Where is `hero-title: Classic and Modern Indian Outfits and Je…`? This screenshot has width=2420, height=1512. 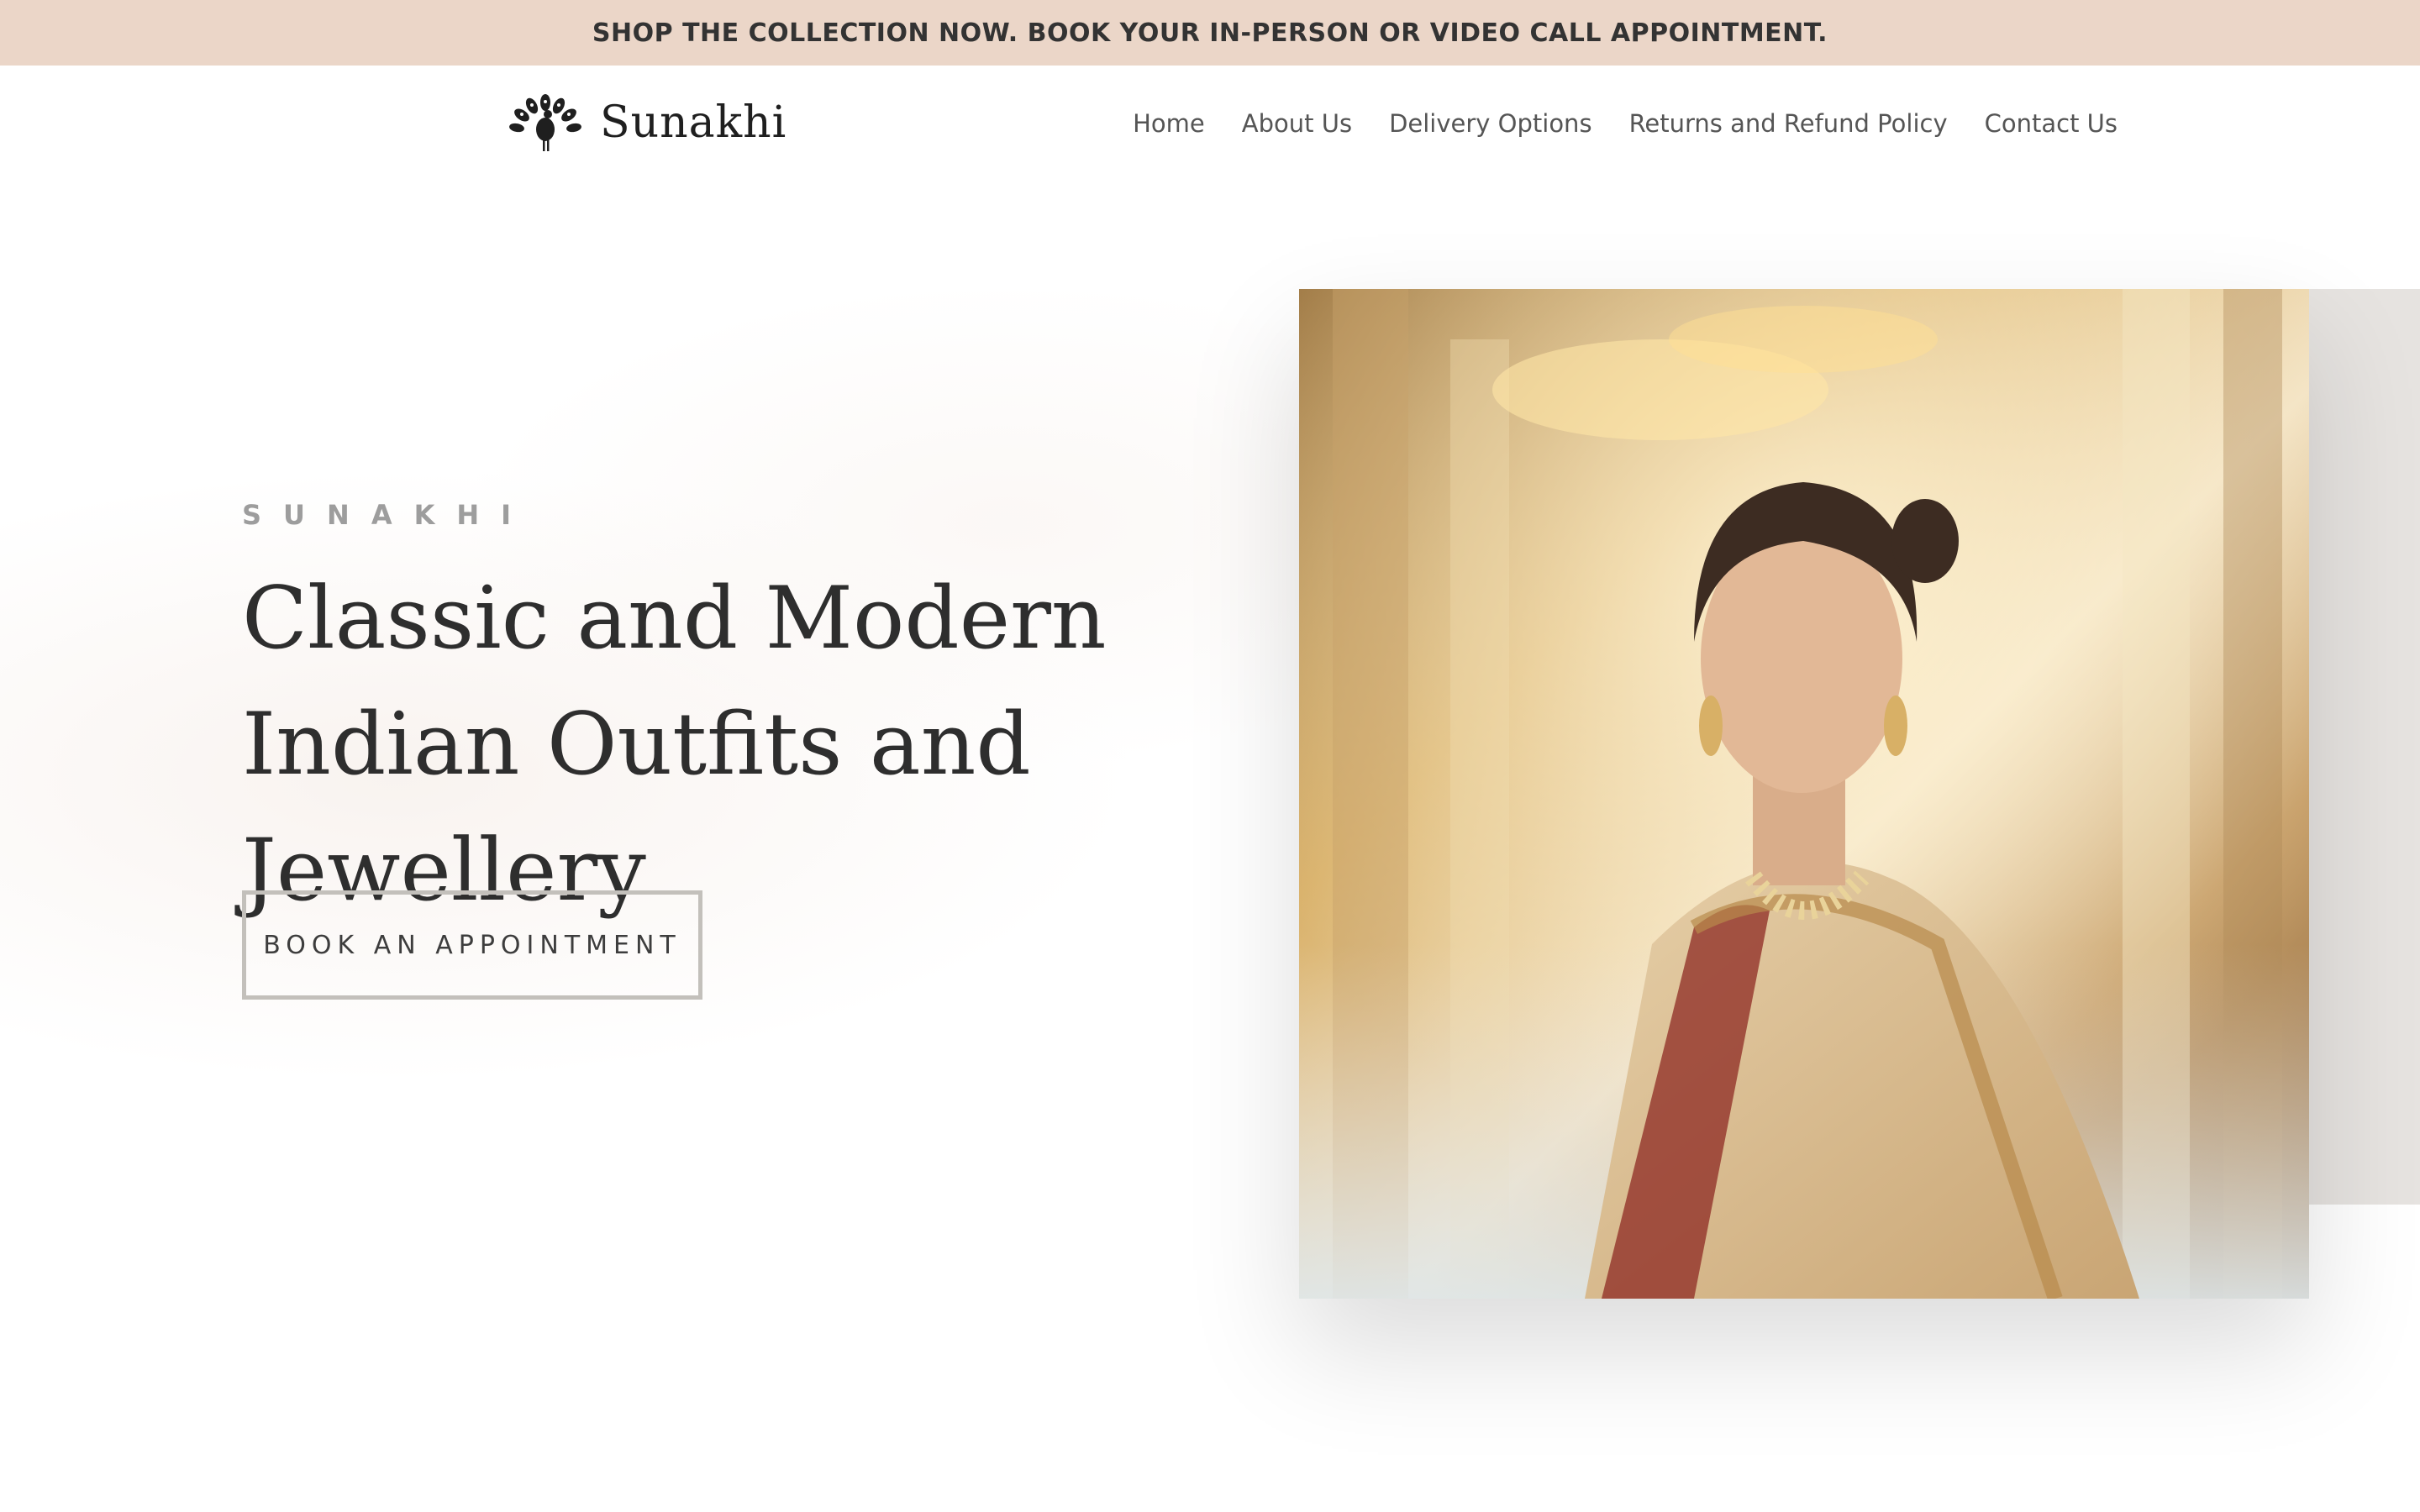 hero-title: Classic and Modern Indian Outfits and Je… is located at coordinates (674, 745).